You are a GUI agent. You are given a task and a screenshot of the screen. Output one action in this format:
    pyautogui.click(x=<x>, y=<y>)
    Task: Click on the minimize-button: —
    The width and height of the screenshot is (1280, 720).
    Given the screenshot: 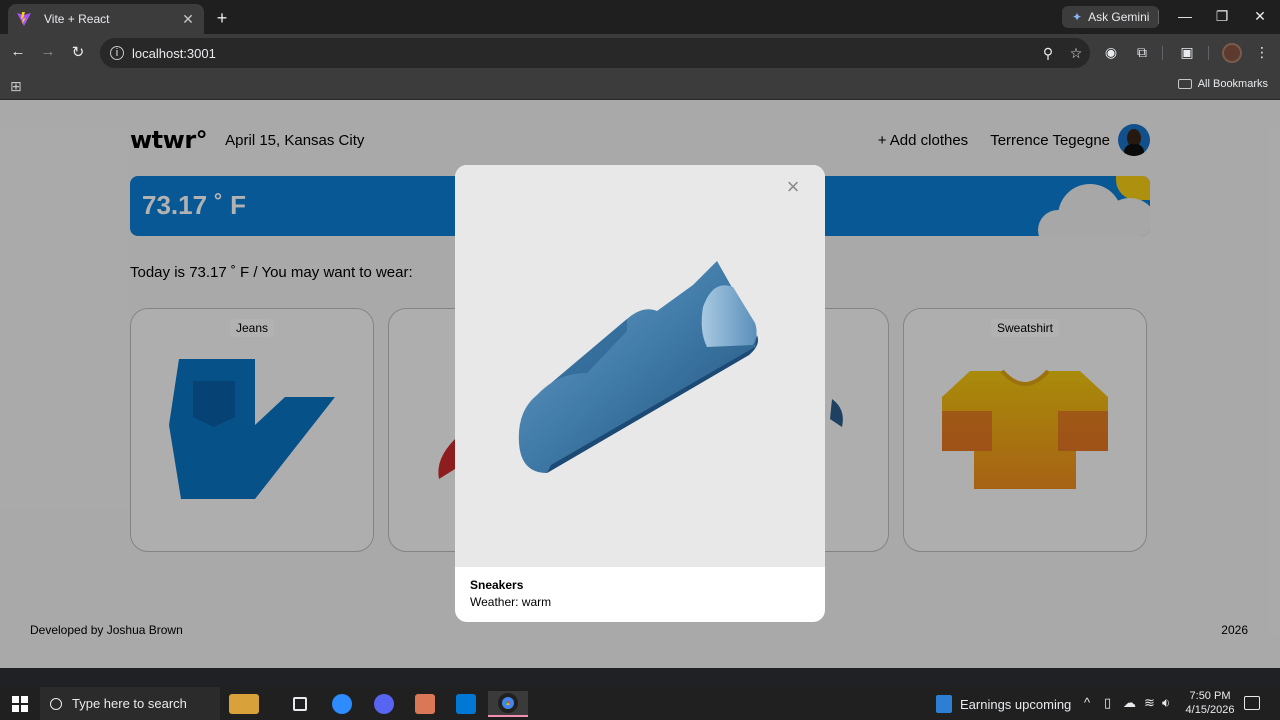 What is the action you would take?
    pyautogui.click(x=1185, y=16)
    